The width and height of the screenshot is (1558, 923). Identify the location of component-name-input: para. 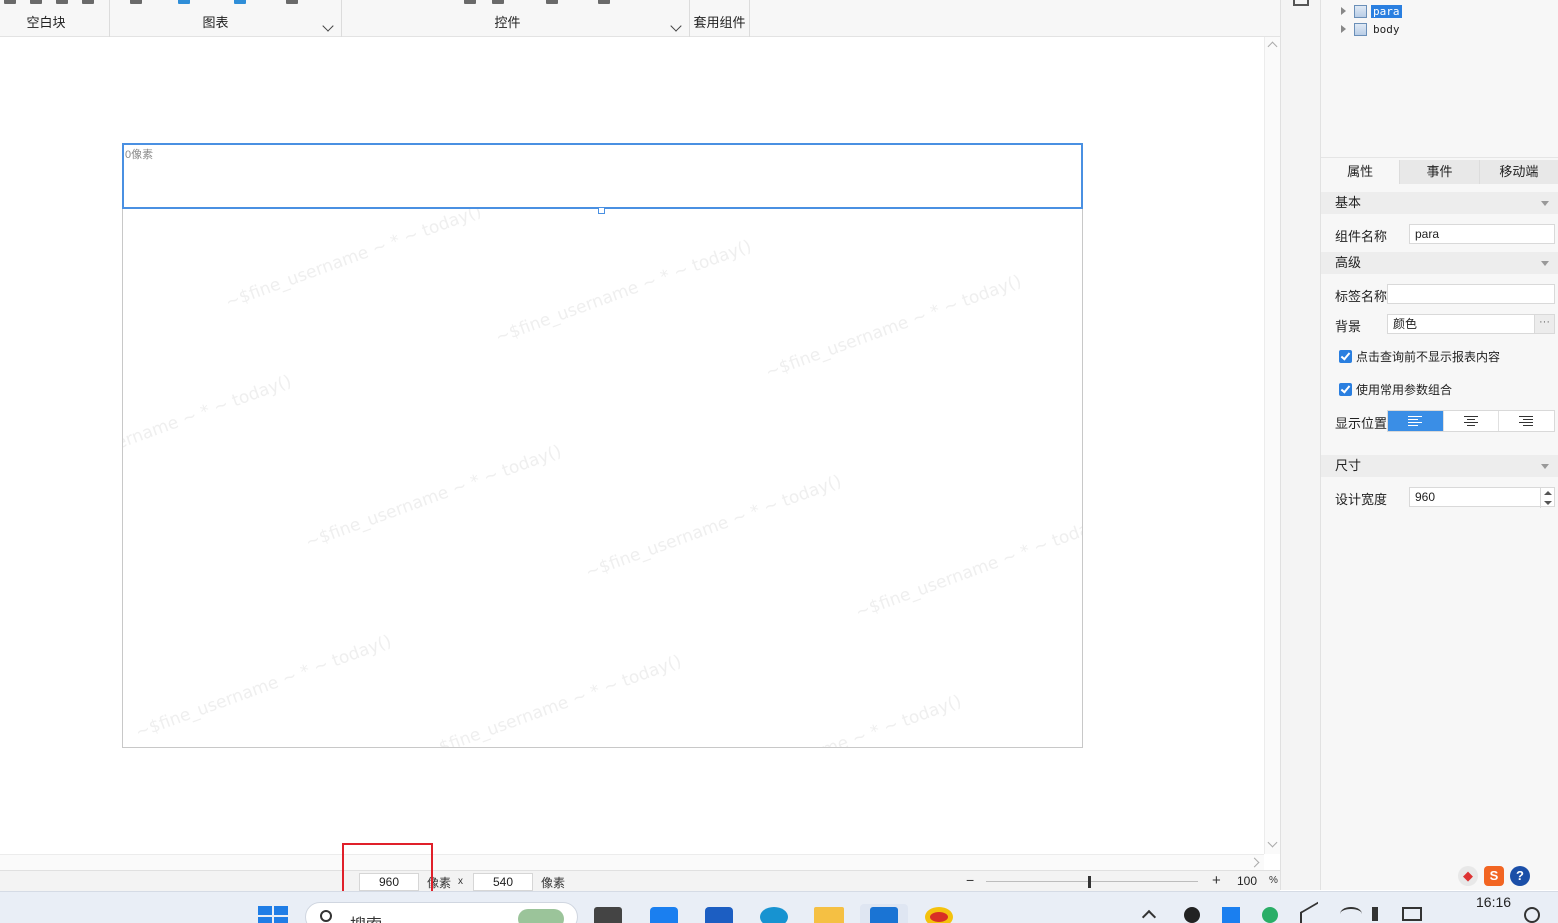
(1482, 234).